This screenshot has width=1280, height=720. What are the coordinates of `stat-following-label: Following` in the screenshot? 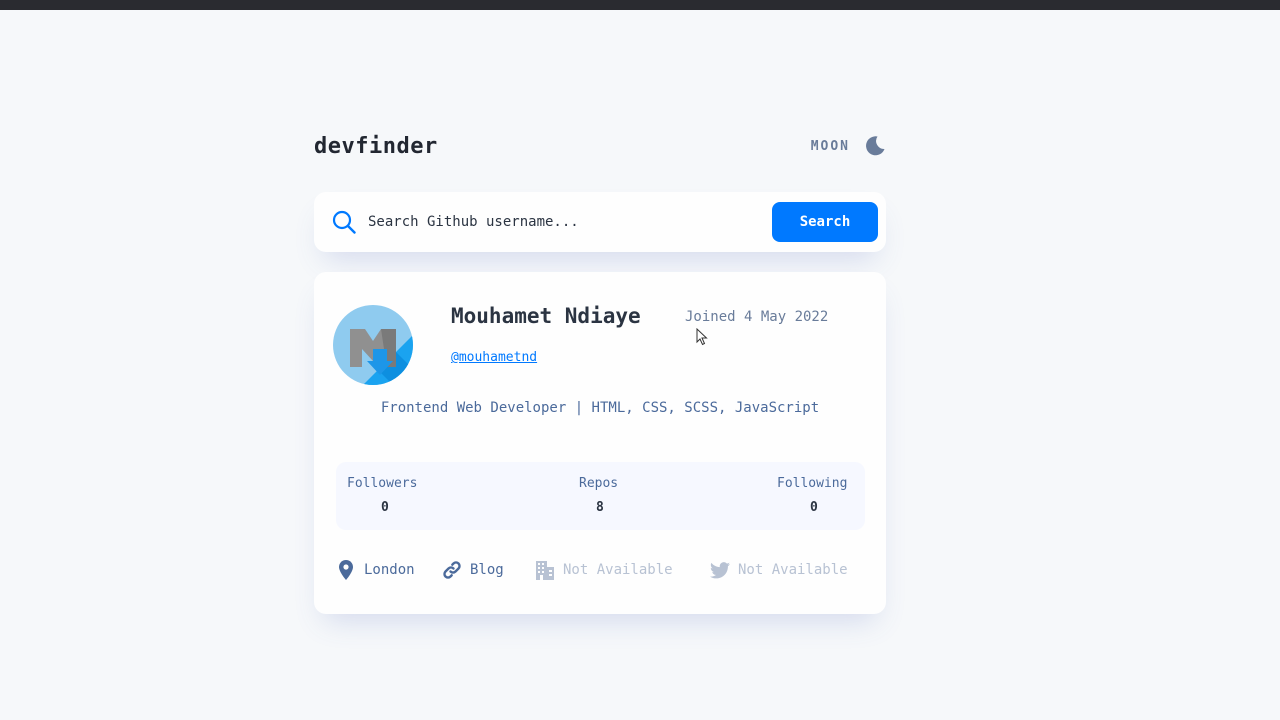 It's located at (812, 483).